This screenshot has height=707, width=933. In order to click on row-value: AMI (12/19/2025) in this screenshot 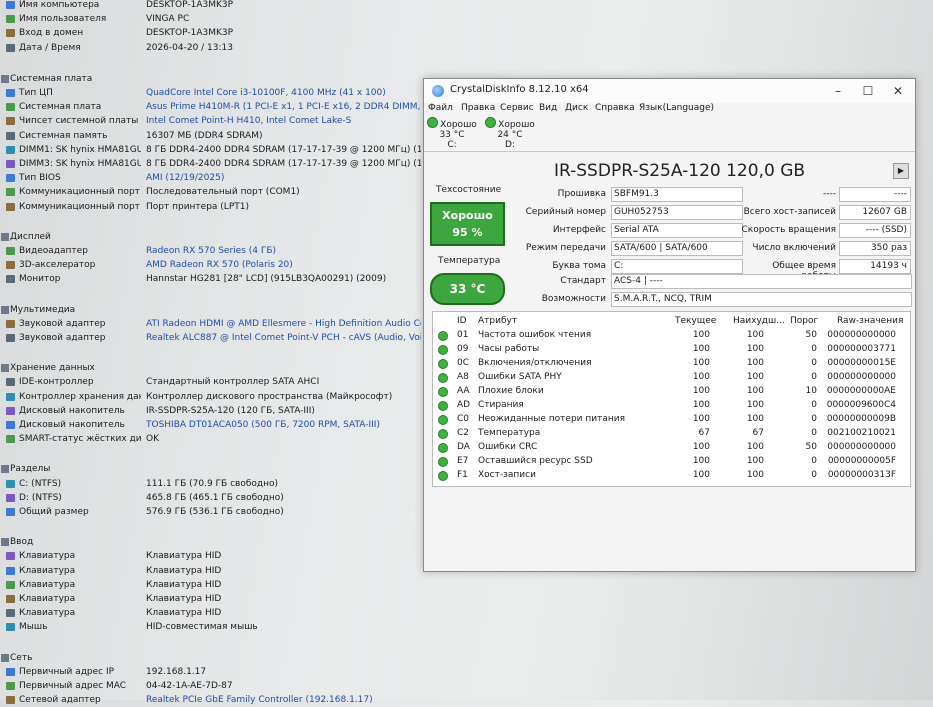, I will do `click(283, 178)`.